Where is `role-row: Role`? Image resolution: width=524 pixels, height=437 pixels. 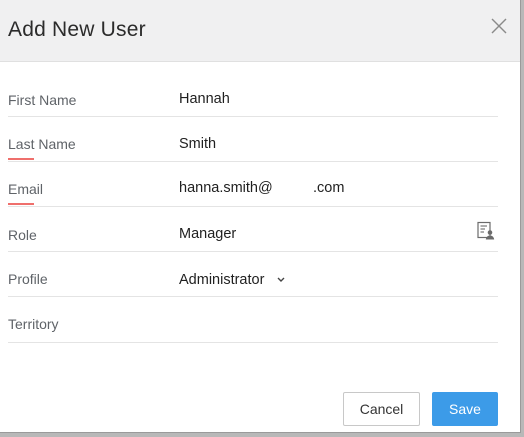
role-row: Role is located at coordinates (253, 229).